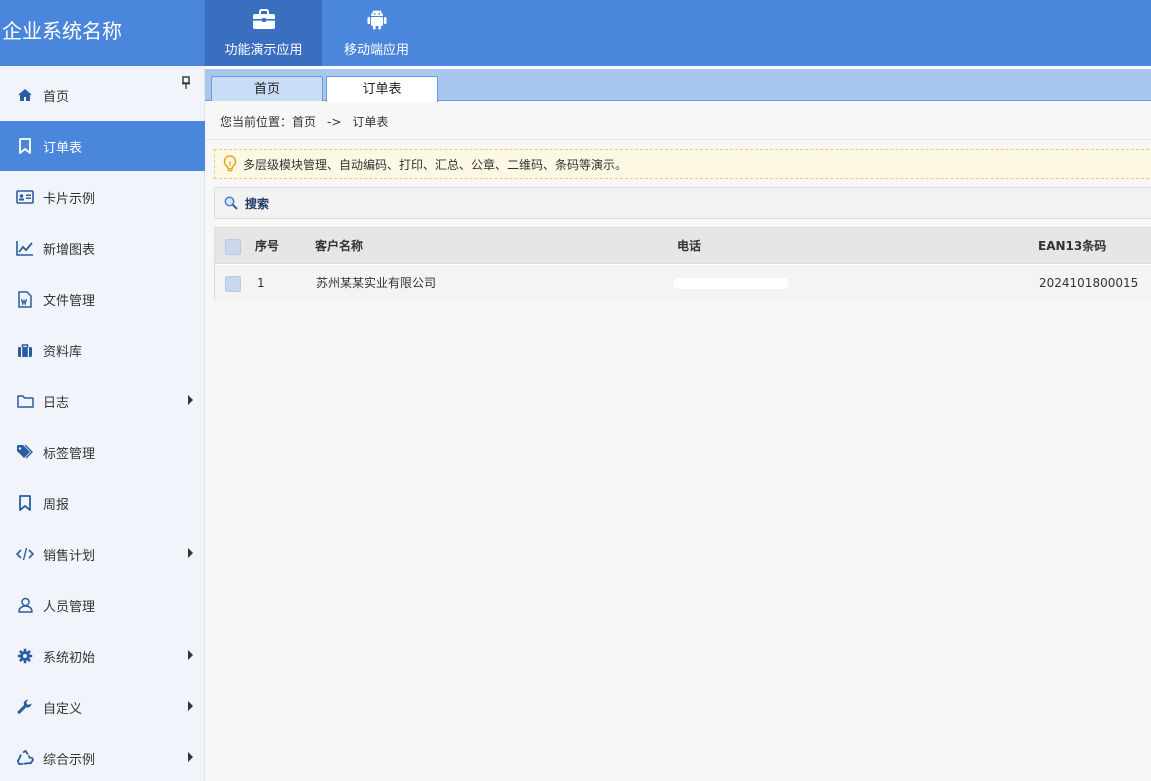 This screenshot has height=781, width=1151. Describe the element at coordinates (102, 299) in the screenshot. I see `sidebar-item-files: 文件管理` at that location.